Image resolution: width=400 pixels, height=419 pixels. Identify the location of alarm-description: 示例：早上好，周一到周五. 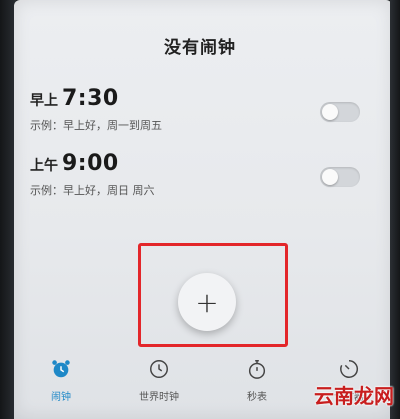
(96, 125).